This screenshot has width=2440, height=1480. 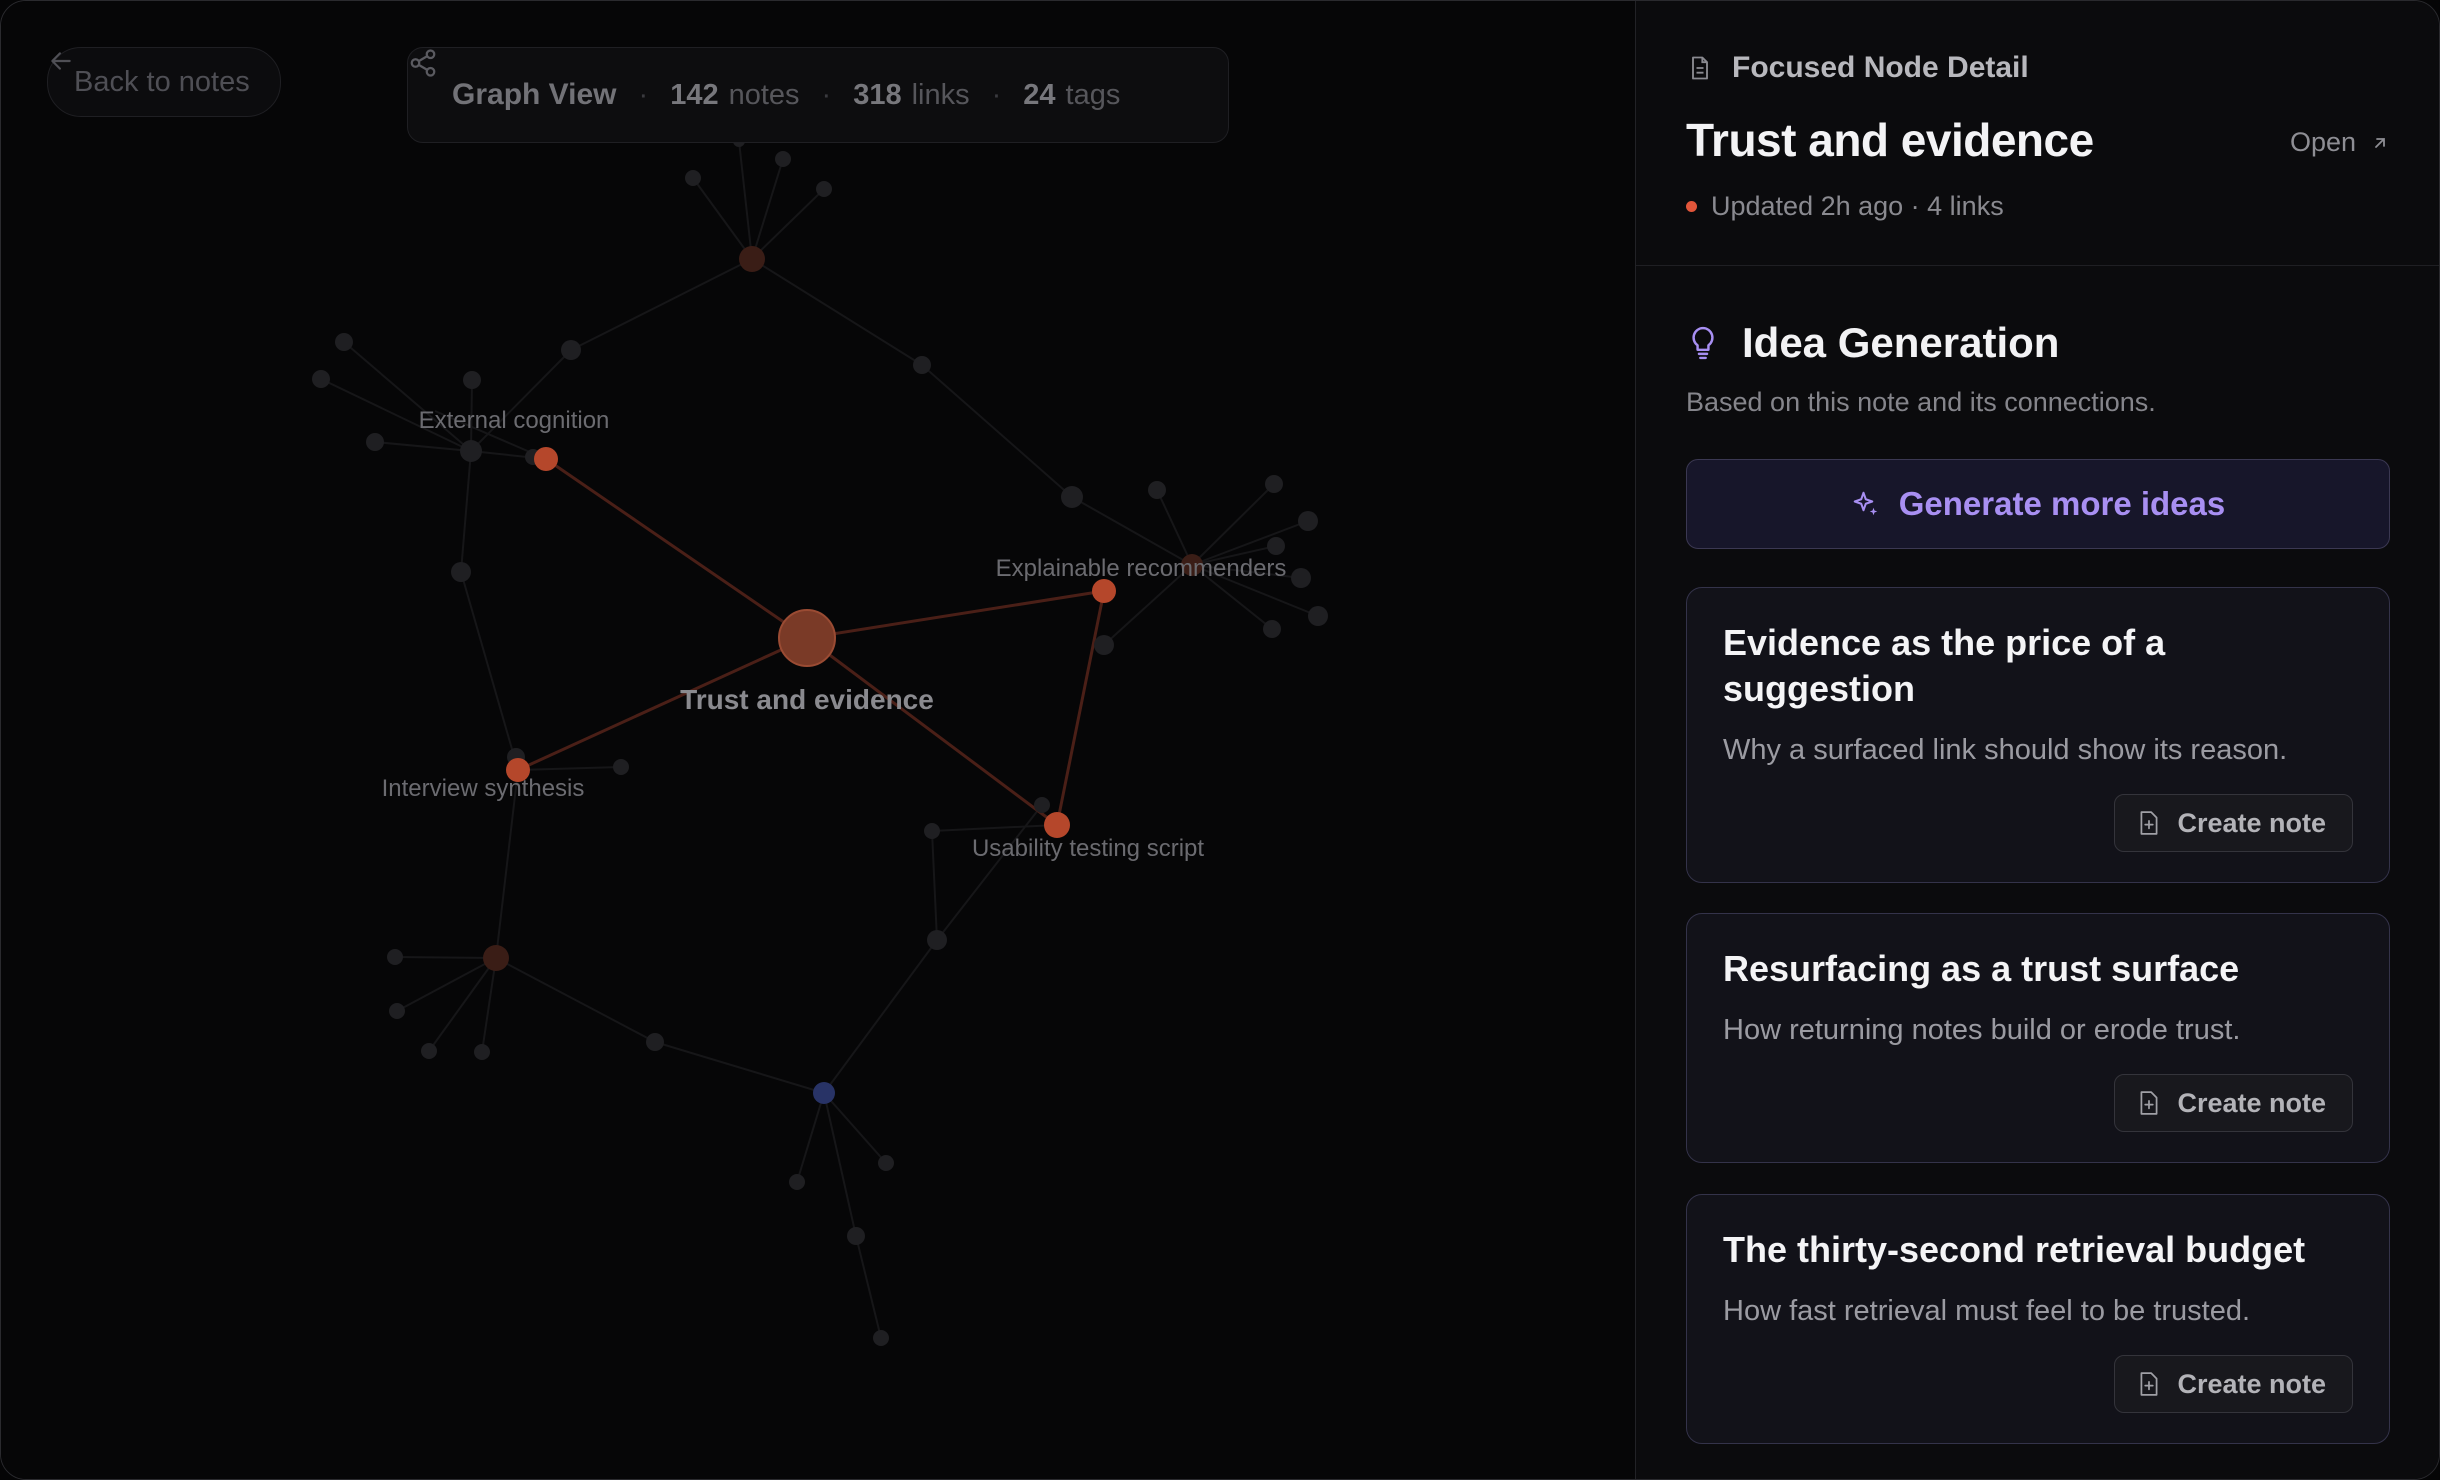 What do you see at coordinates (807, 700) in the screenshot?
I see `node-label-main: Trust and evidence` at bounding box center [807, 700].